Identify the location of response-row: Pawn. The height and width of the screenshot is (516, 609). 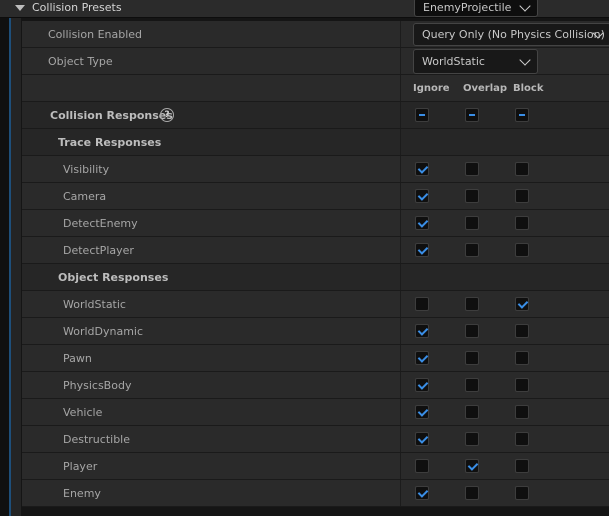
(315, 358).